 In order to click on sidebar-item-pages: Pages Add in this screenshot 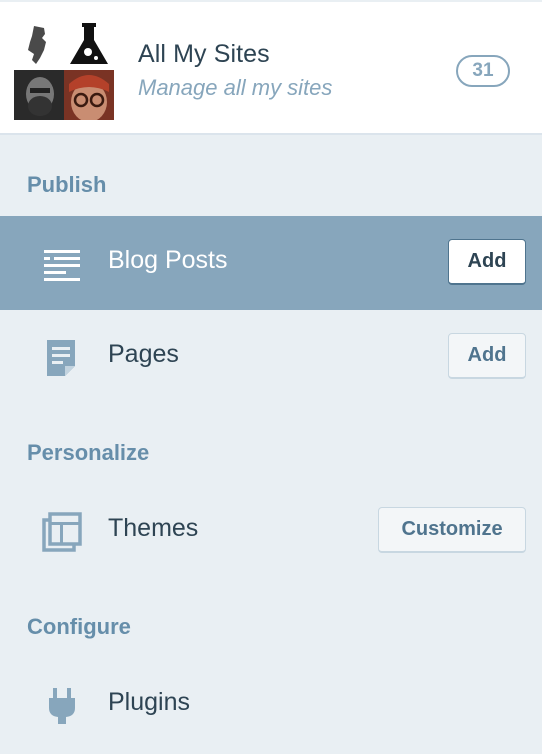, I will do `click(271, 357)`.